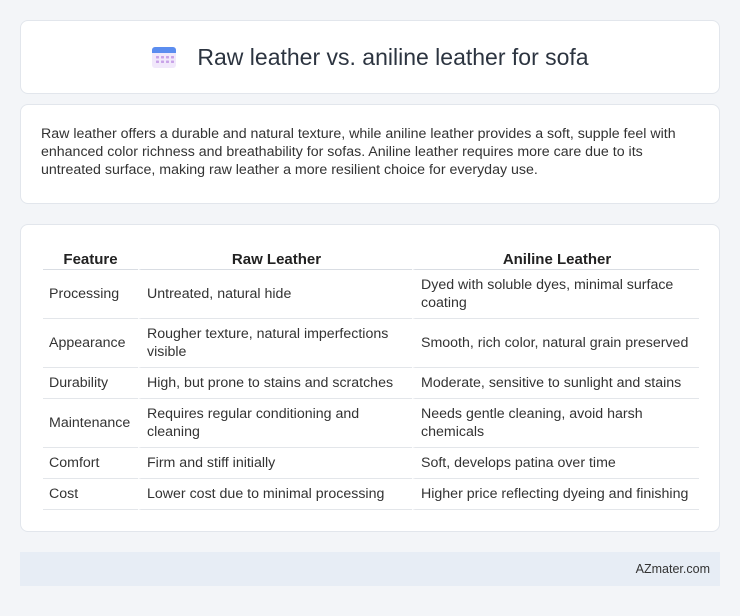  What do you see at coordinates (164, 57) in the screenshot?
I see `calendar-icon` at bounding box center [164, 57].